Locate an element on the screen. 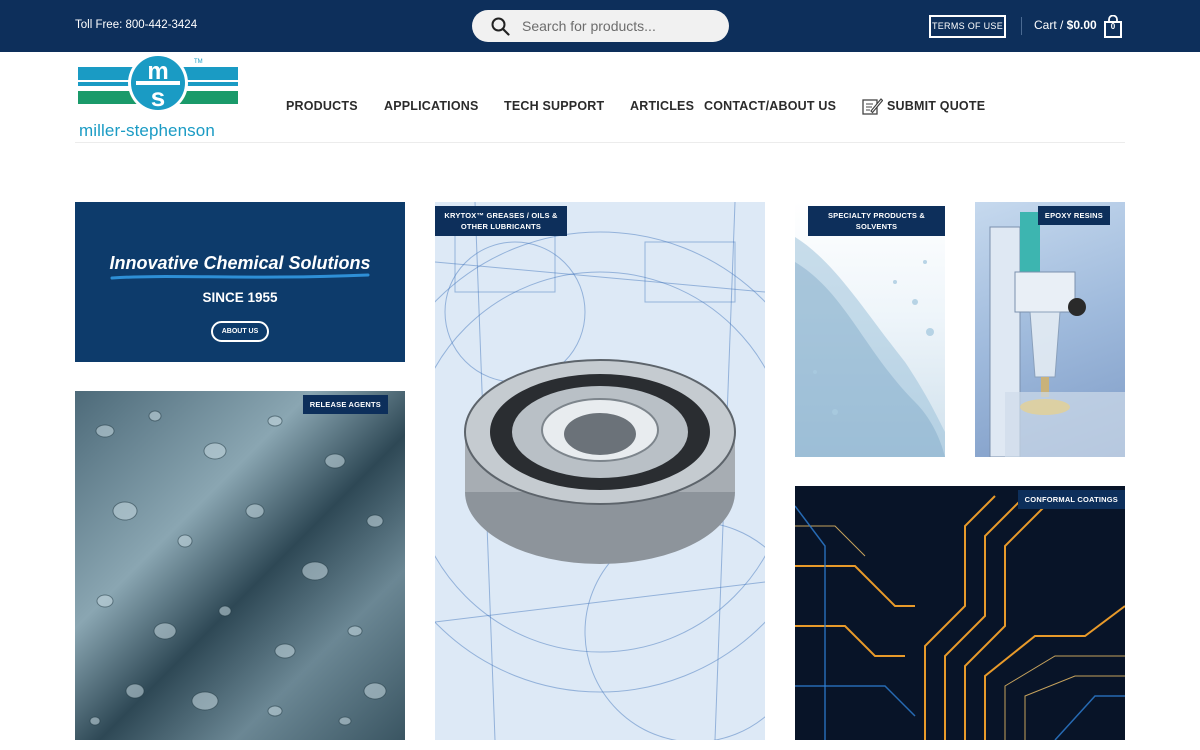  release-agents-tile: RELEASE AGENTS is located at coordinates (240, 565).